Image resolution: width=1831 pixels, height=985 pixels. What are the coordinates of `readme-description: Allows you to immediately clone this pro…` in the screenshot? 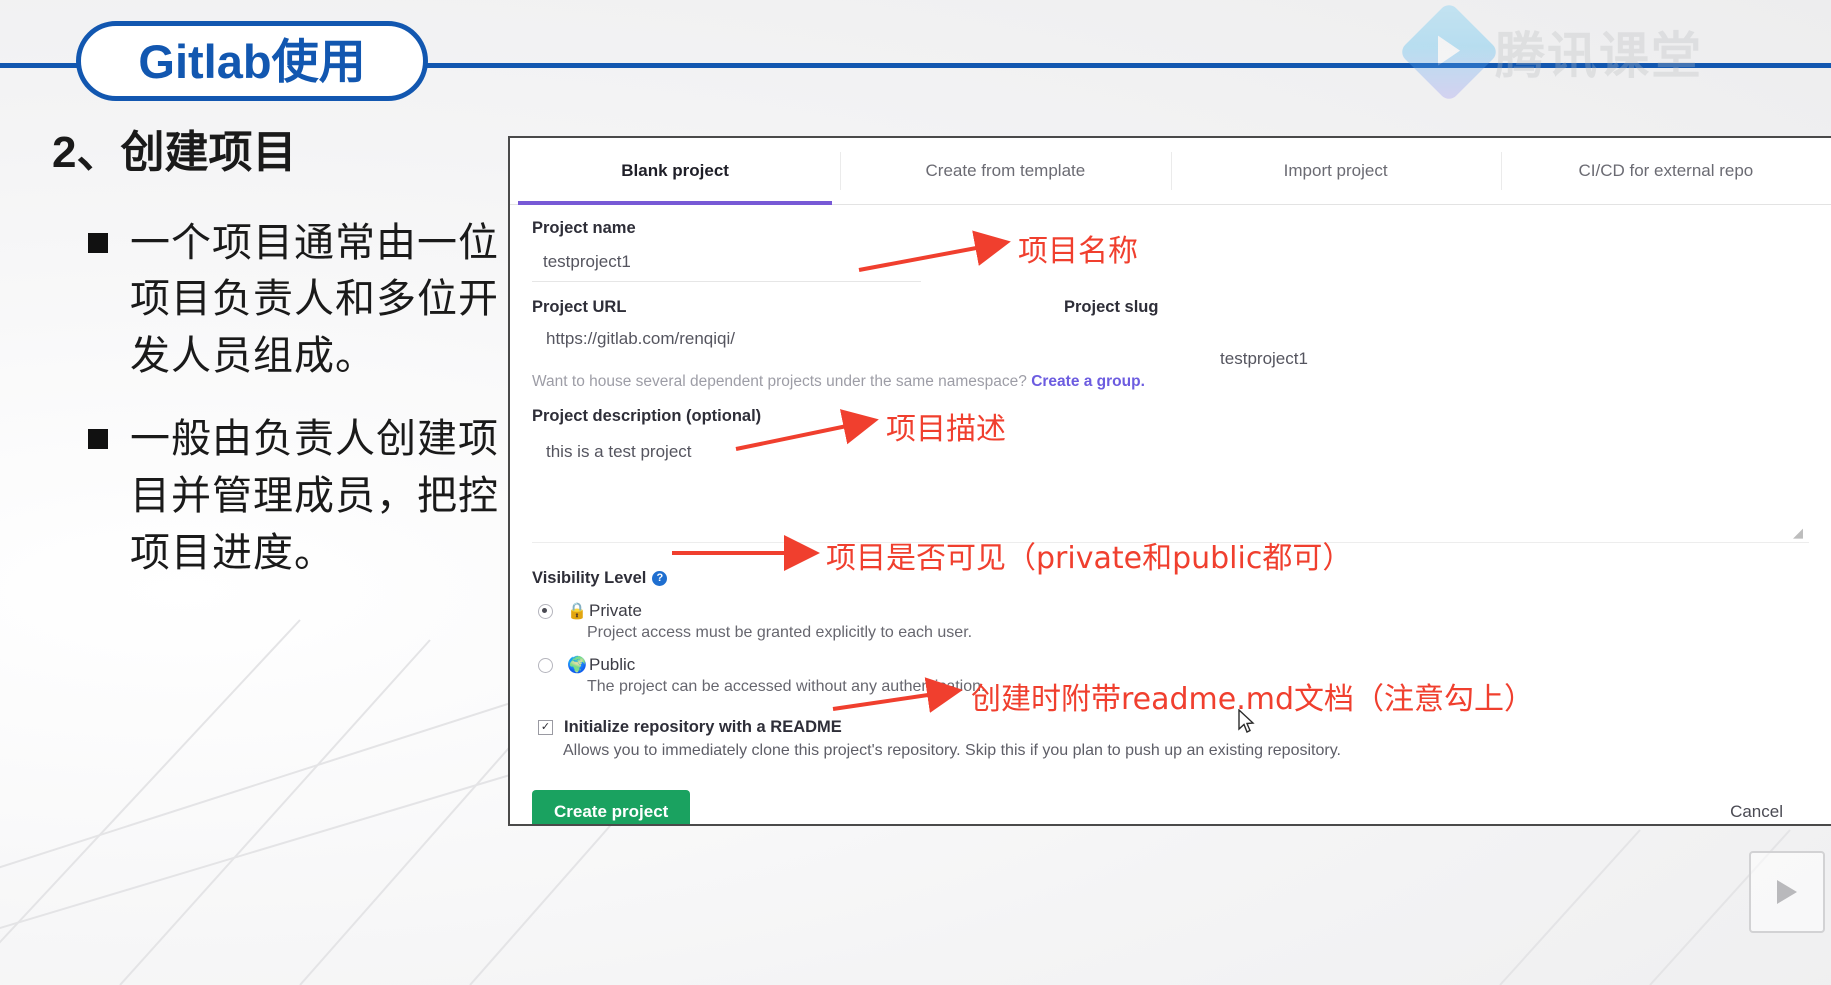 It's located at (952, 750).